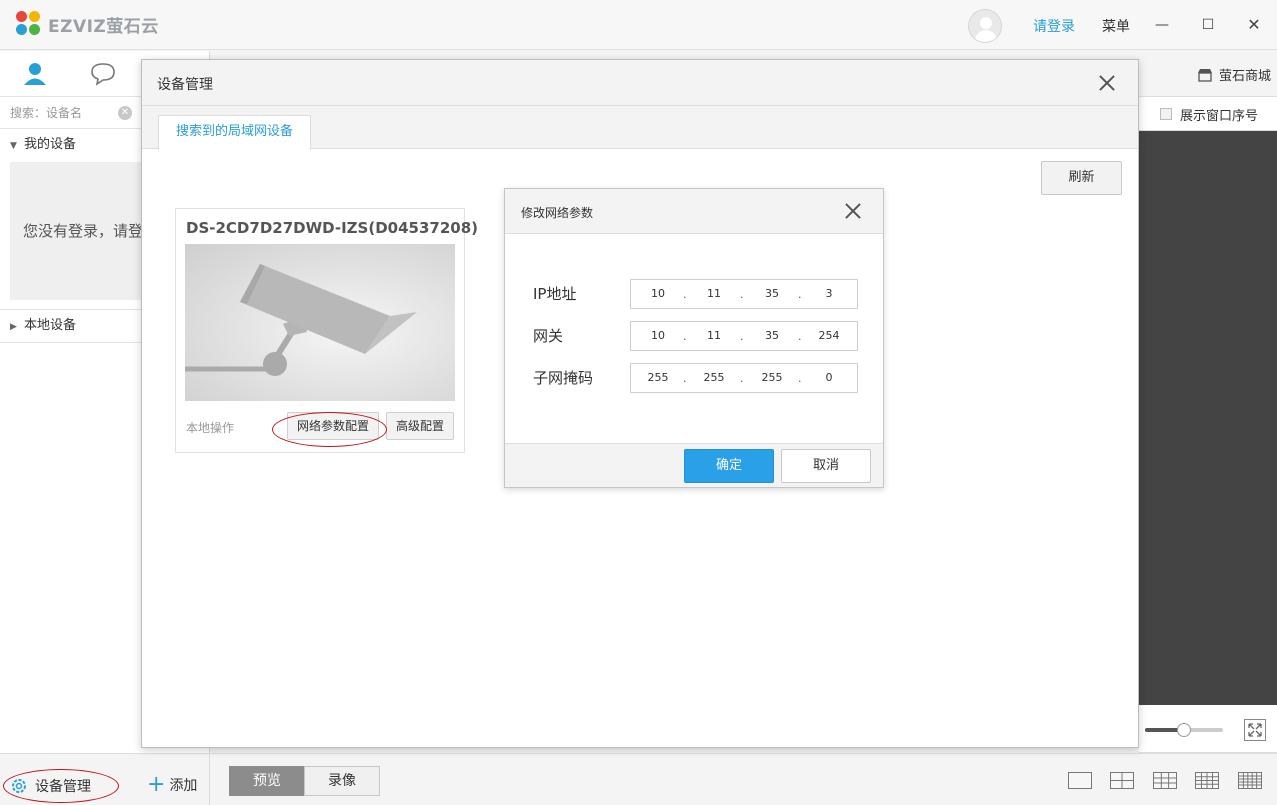  Describe the element at coordinates (1255, 730) in the screenshot. I see `fullscreen-icon` at that location.